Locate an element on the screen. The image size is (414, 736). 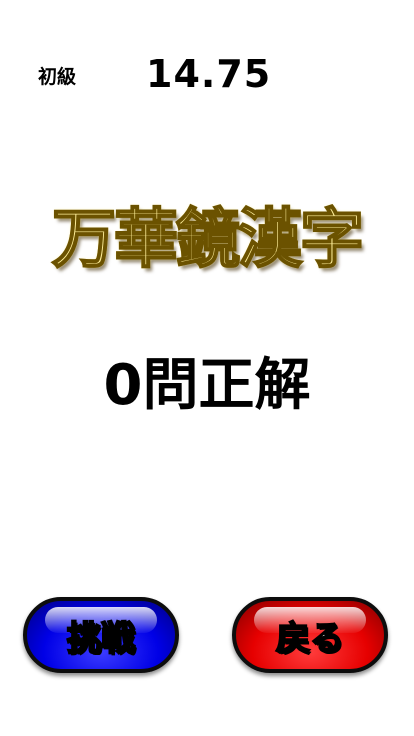
game-title-text: 万華鏡漢字 is located at coordinates (208, 240).